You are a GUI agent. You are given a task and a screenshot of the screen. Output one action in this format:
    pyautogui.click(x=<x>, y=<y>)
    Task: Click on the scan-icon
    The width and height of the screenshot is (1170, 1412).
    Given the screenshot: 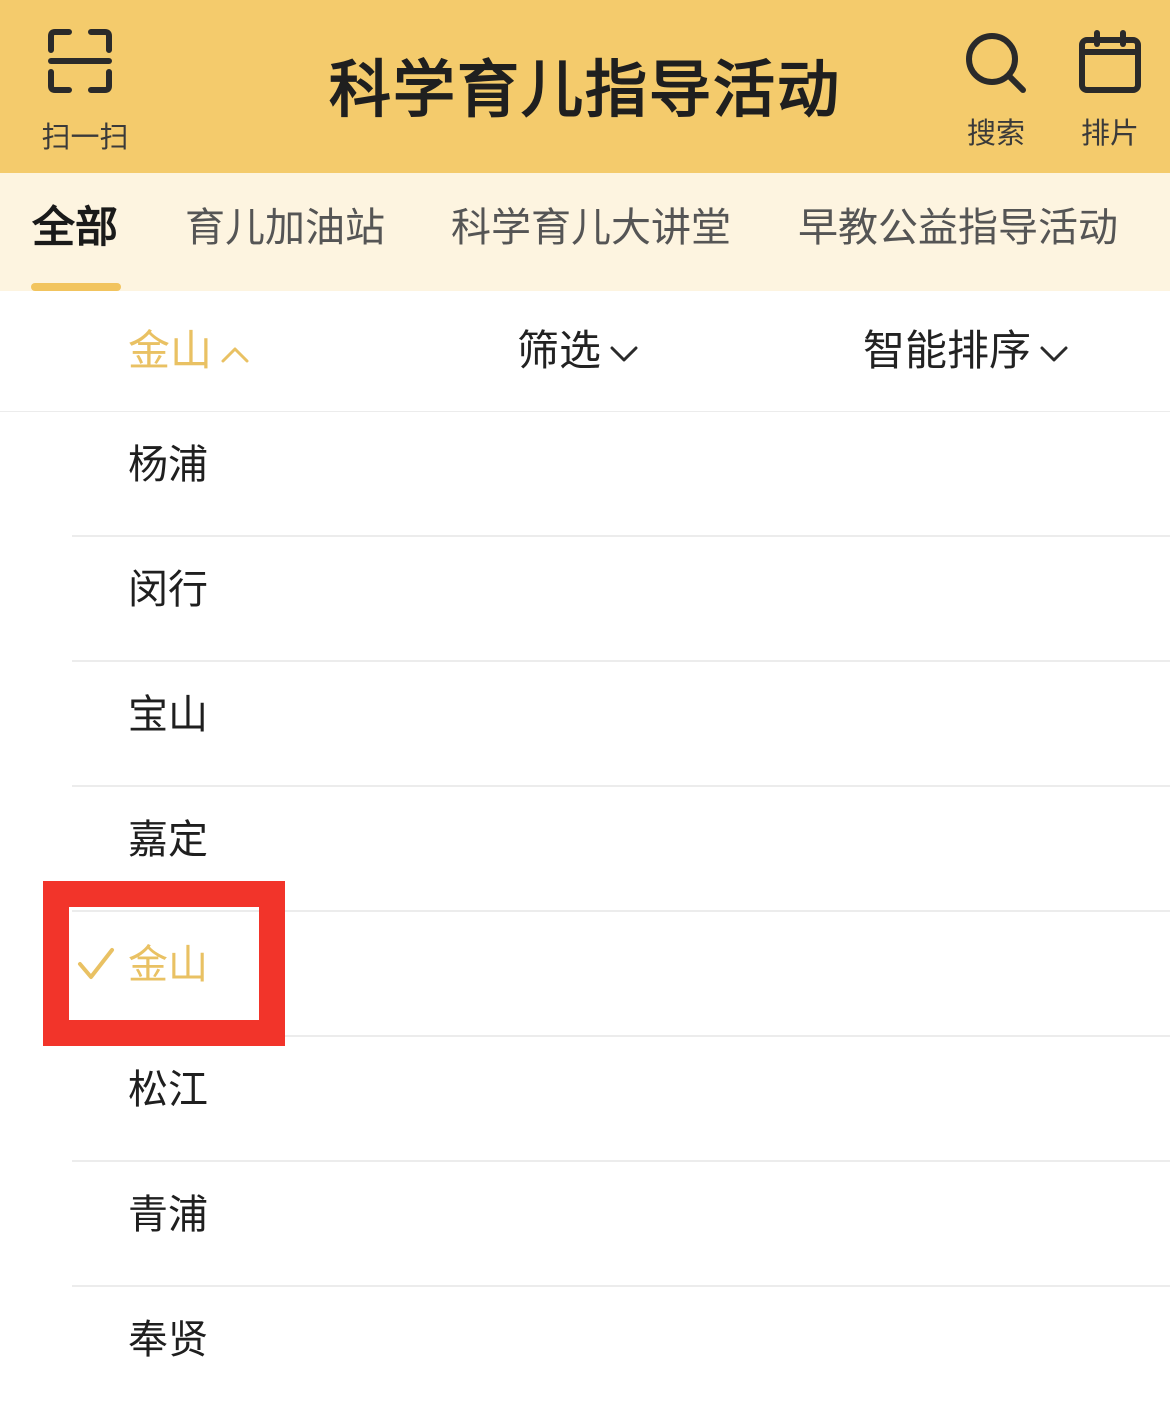 What is the action you would take?
    pyautogui.click(x=80, y=61)
    